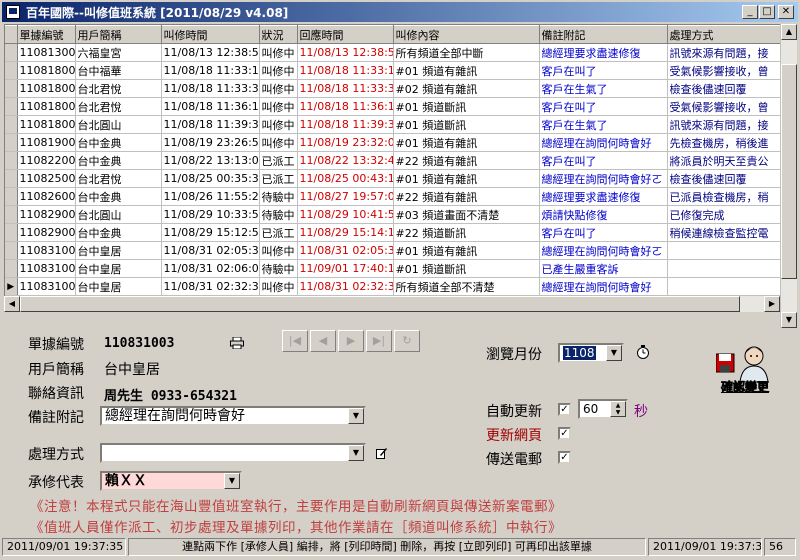 This screenshot has width=800, height=560. Describe the element at coordinates (724, 34) in the screenshot. I see `column-header: 處理方式` at that location.